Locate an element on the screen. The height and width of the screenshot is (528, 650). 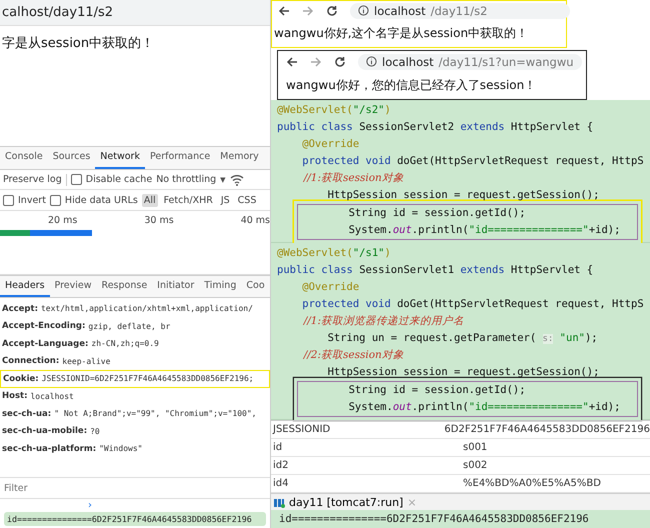
header-name: Accept: is located at coordinates (20, 309).